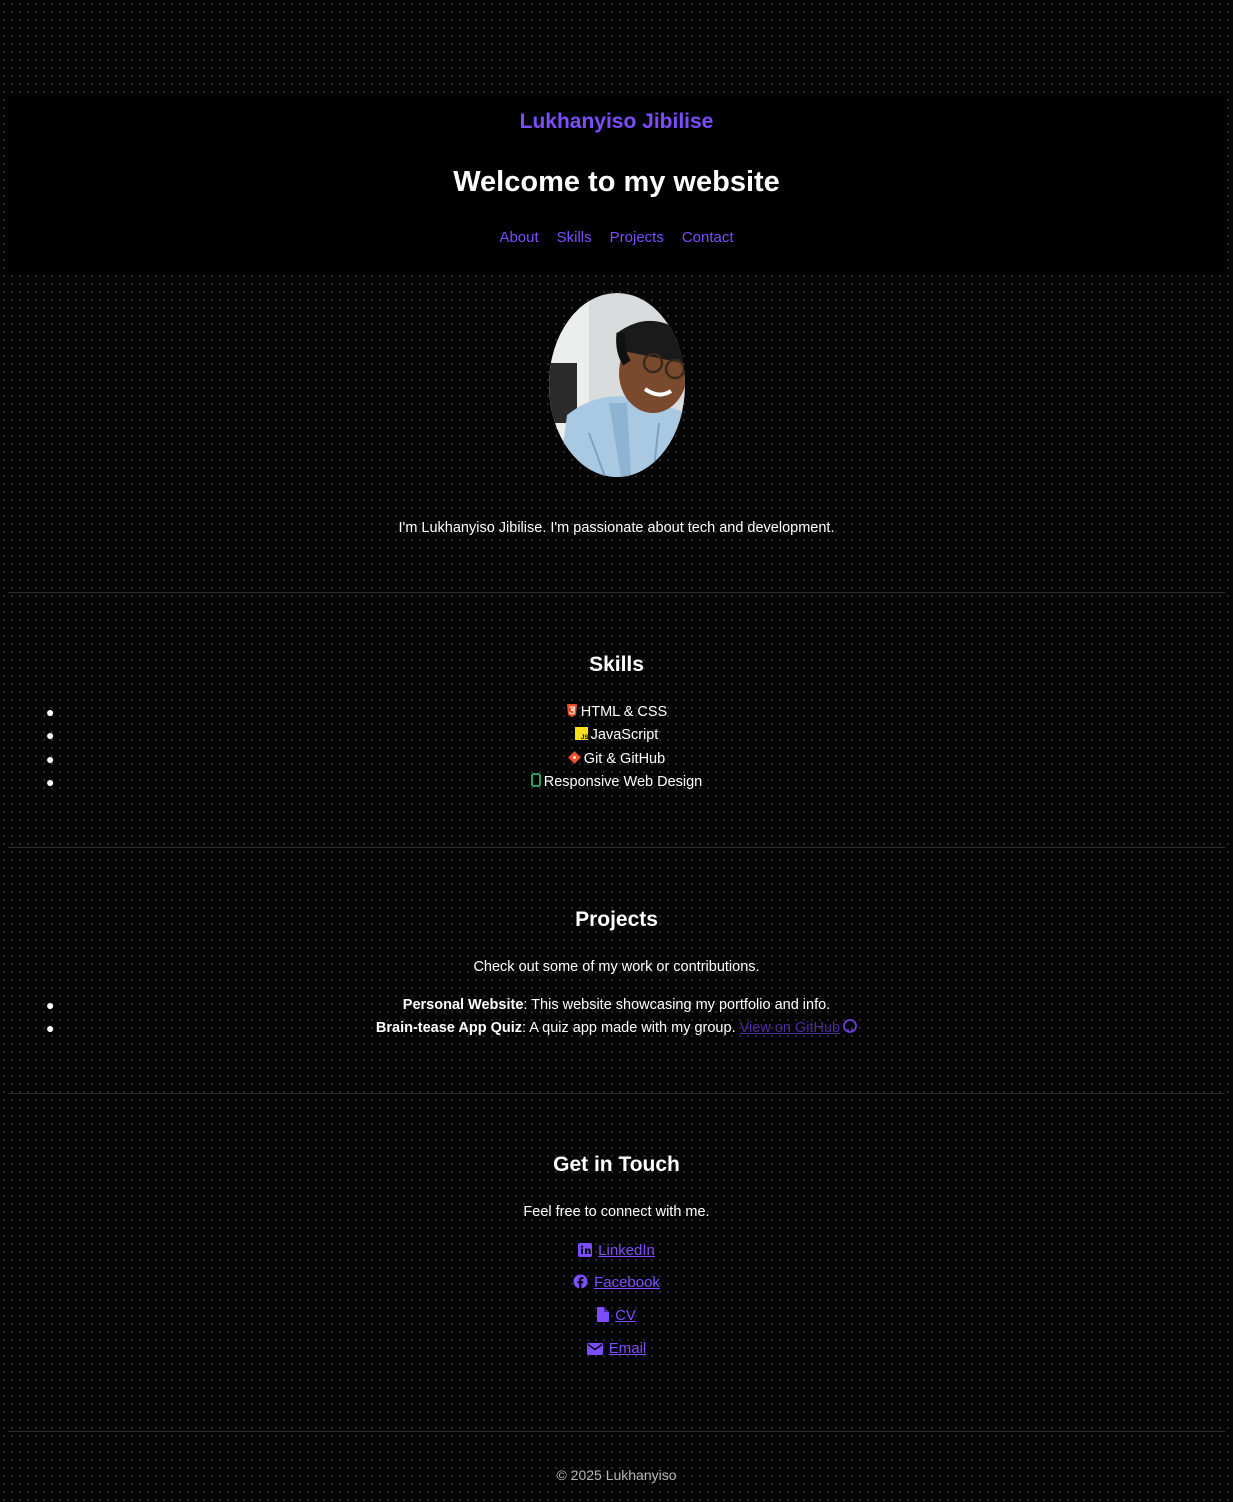 This screenshot has height=1502, width=1233. What do you see at coordinates (850, 1029) in the screenshot?
I see `github-icon` at bounding box center [850, 1029].